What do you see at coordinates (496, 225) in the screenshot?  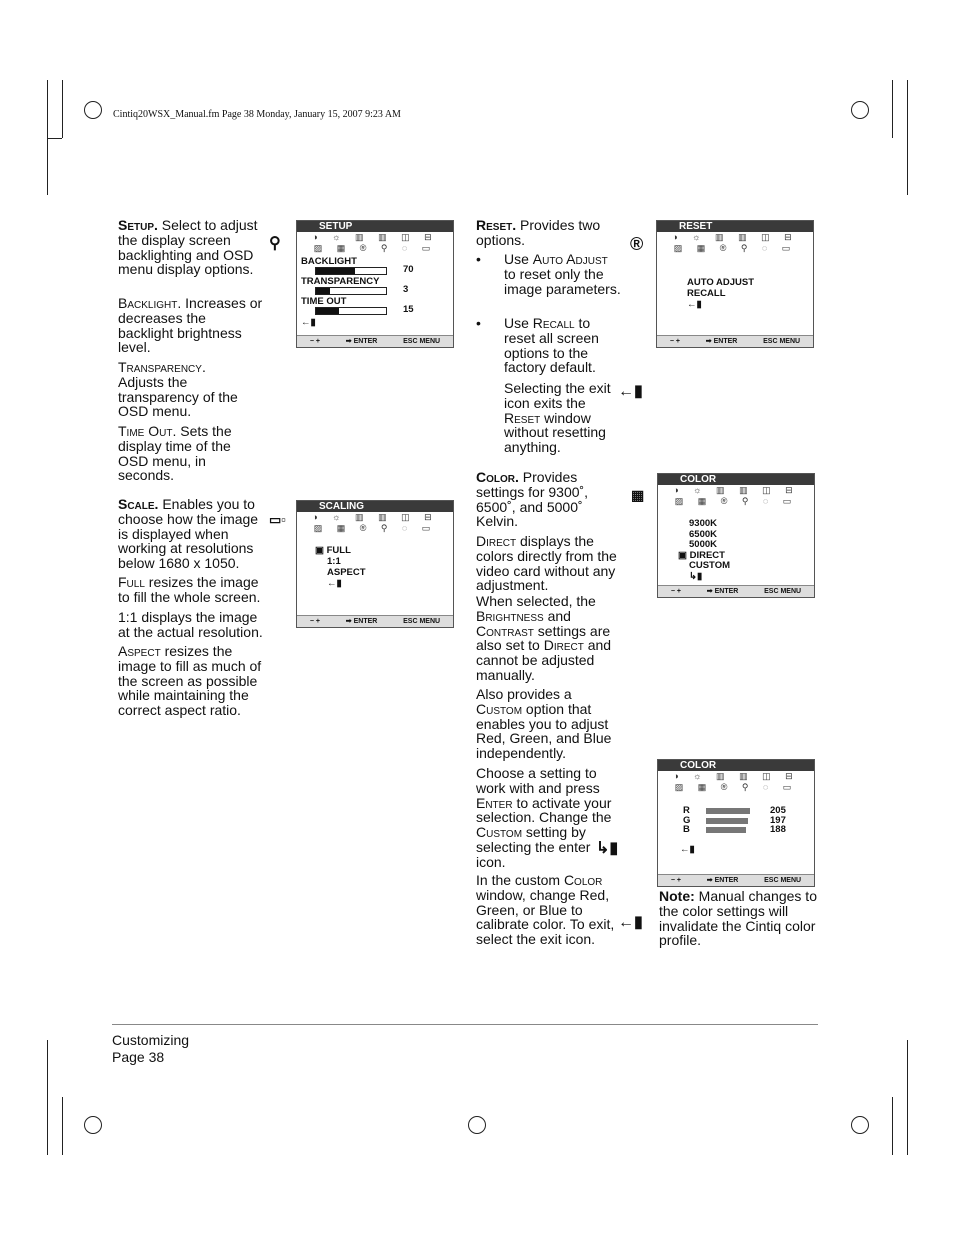 I see `term: Reset.` at bounding box center [496, 225].